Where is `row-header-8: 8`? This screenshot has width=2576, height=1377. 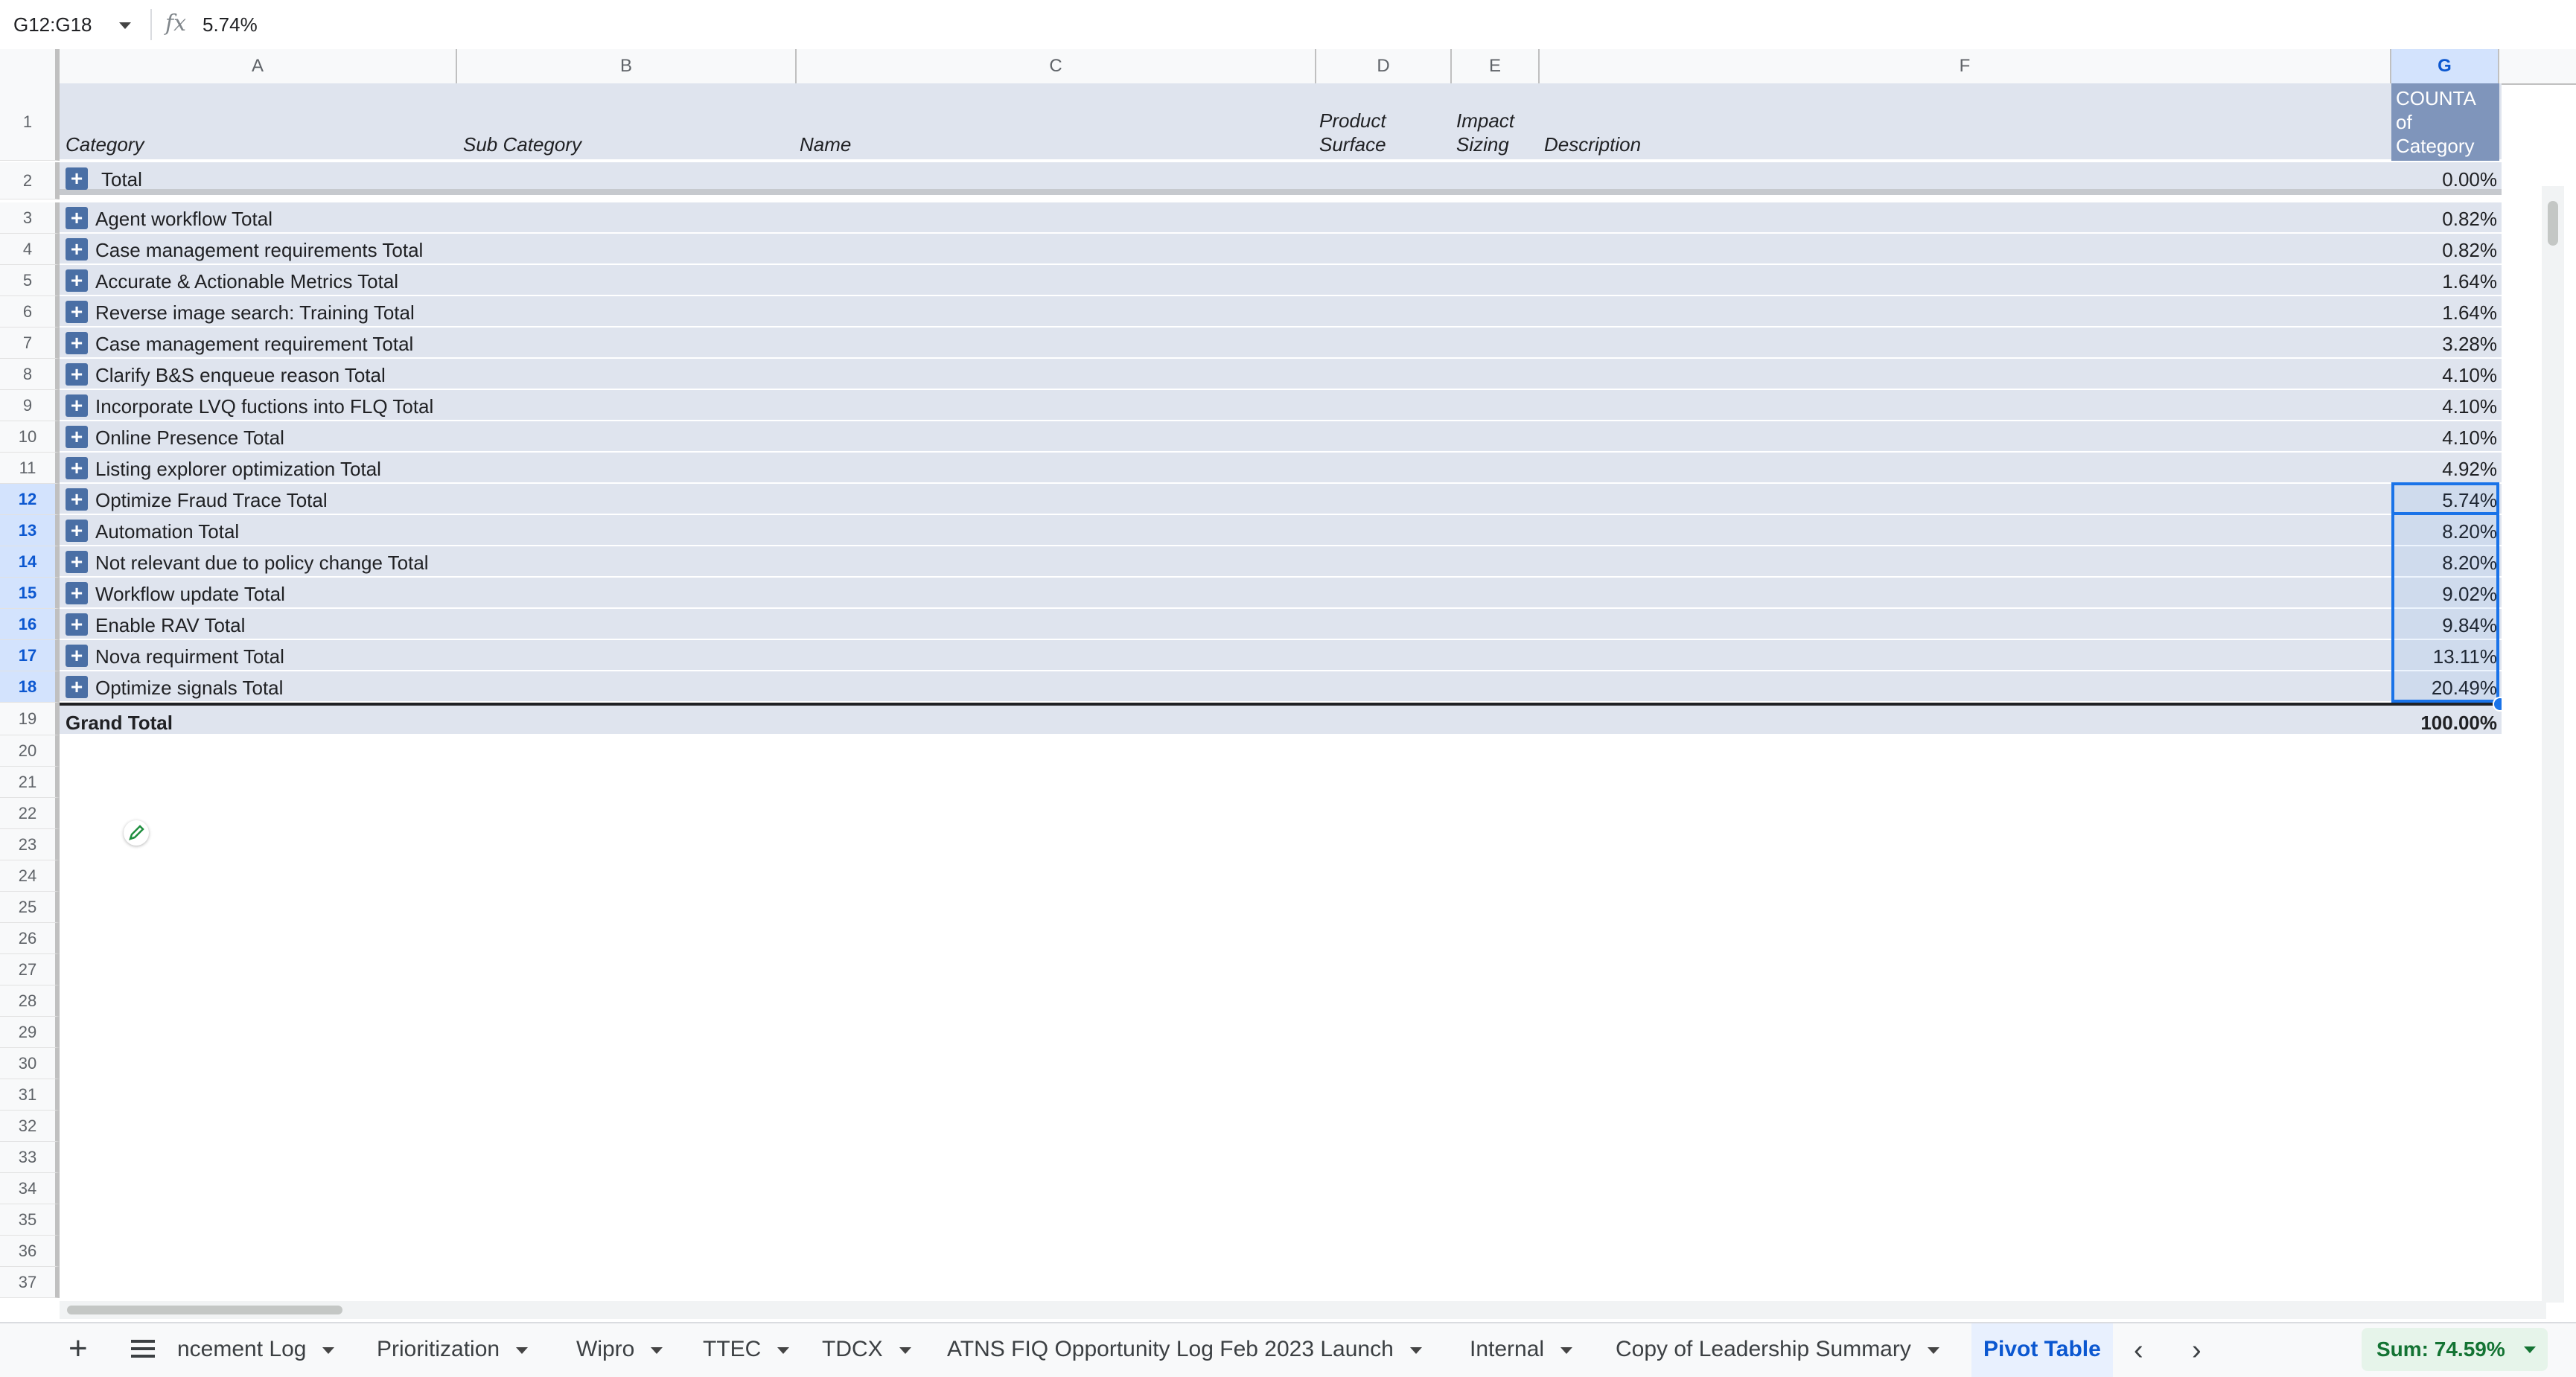 row-header-8: 8 is located at coordinates (30, 374).